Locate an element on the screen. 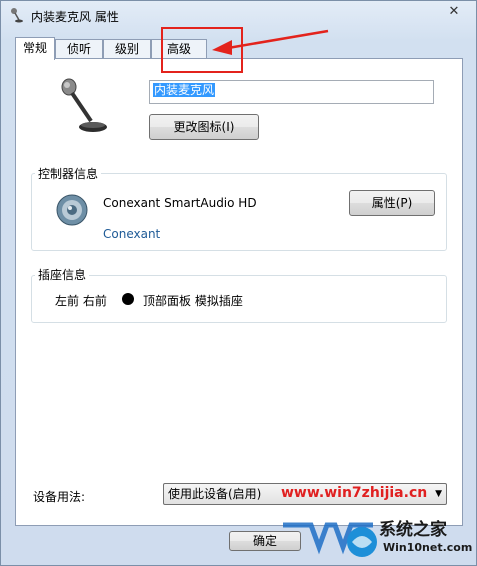  device-usage-value: 使用此设备(启用) is located at coordinates (215, 494).